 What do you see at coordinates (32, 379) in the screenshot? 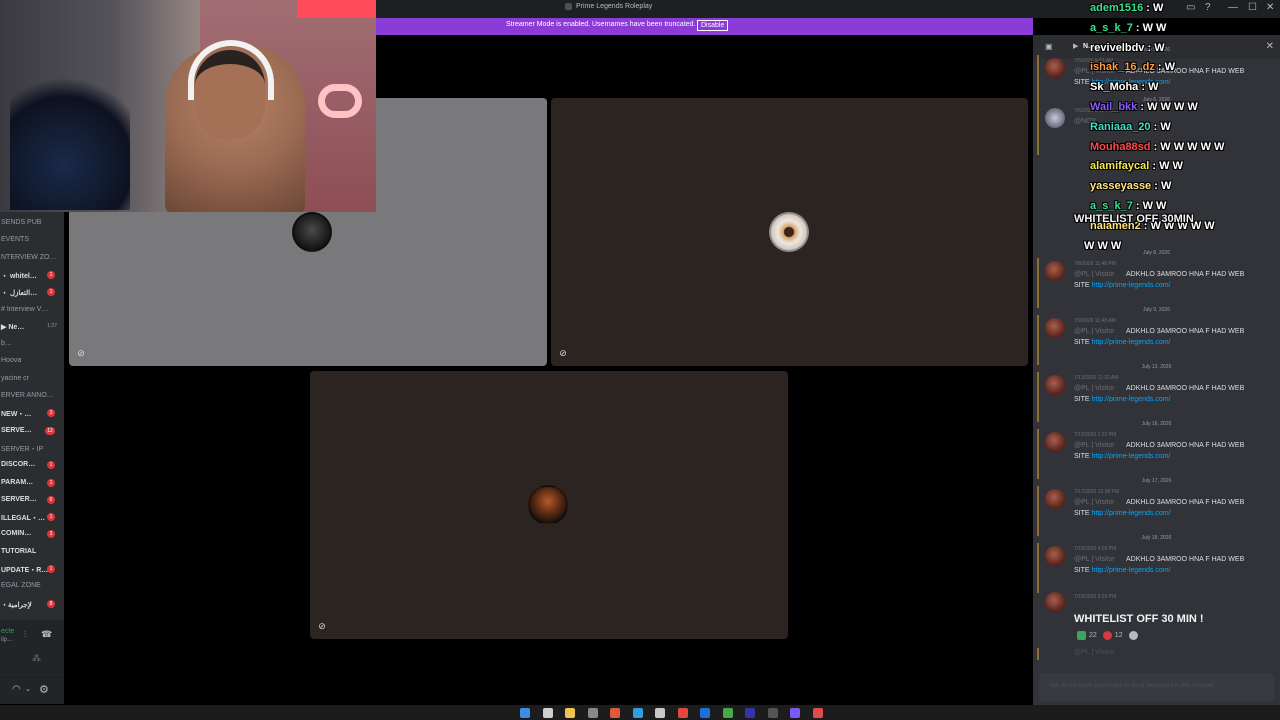
I see `channel-item: yacine cr` at bounding box center [32, 379].